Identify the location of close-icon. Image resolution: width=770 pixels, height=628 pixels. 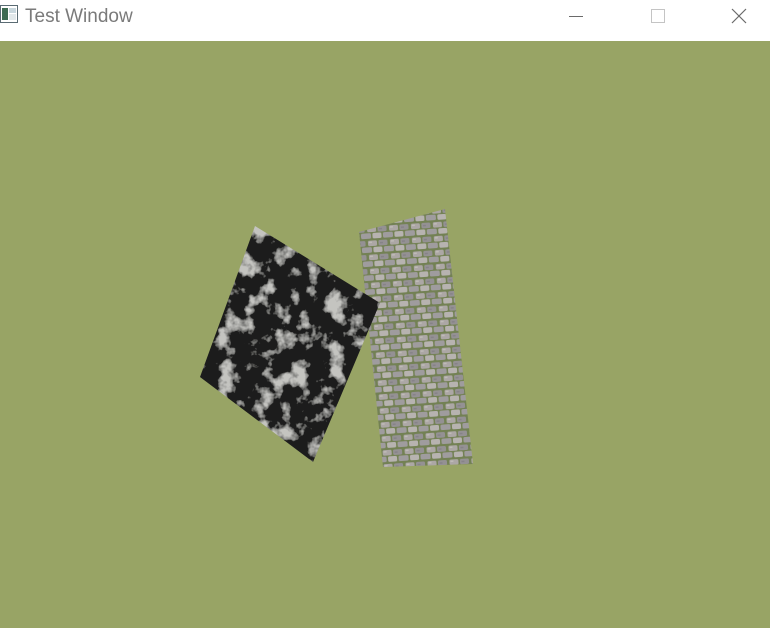
(739, 16).